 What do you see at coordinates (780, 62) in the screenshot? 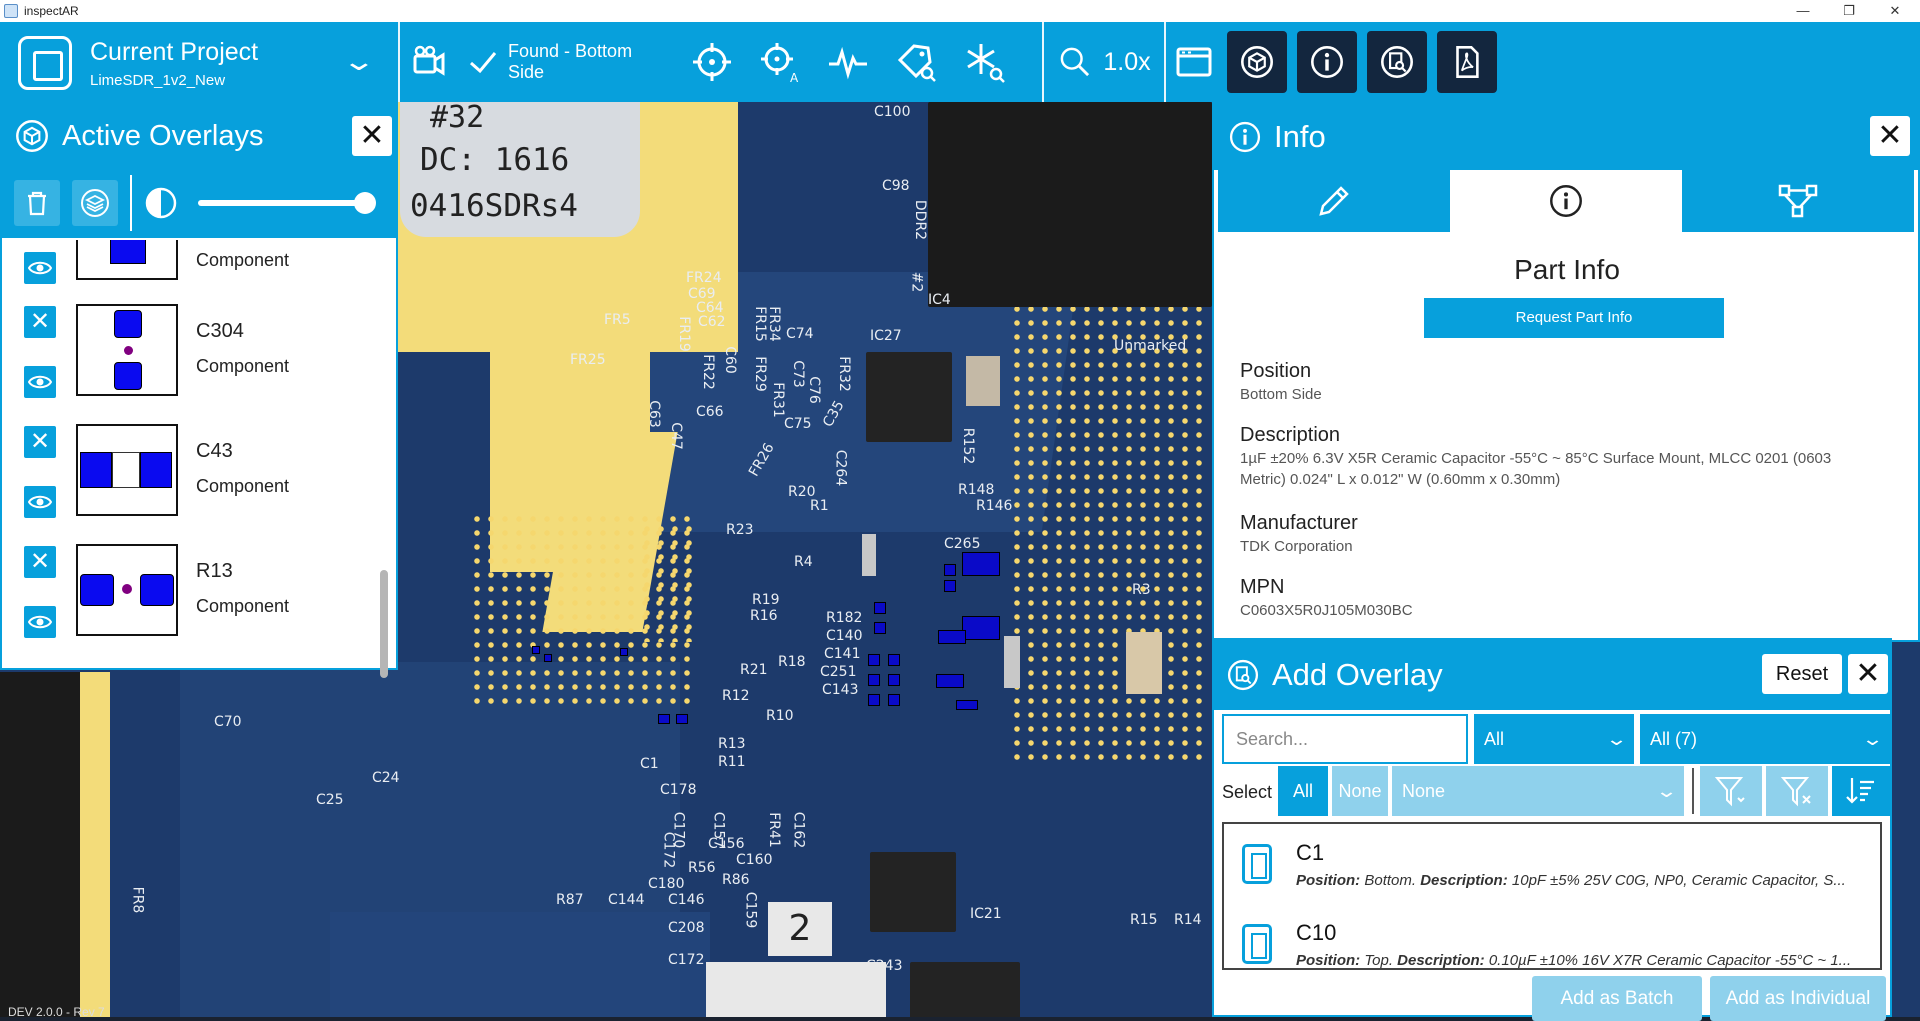
I see `crosshair-auto-icon: A` at bounding box center [780, 62].